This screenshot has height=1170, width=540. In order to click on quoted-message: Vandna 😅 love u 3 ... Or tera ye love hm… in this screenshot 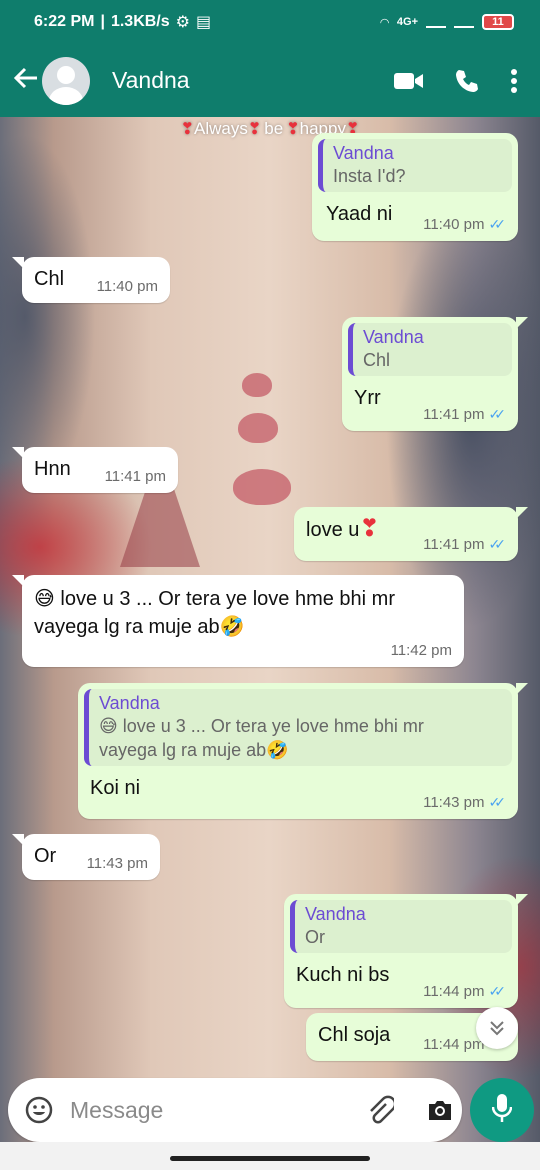, I will do `click(298, 727)`.